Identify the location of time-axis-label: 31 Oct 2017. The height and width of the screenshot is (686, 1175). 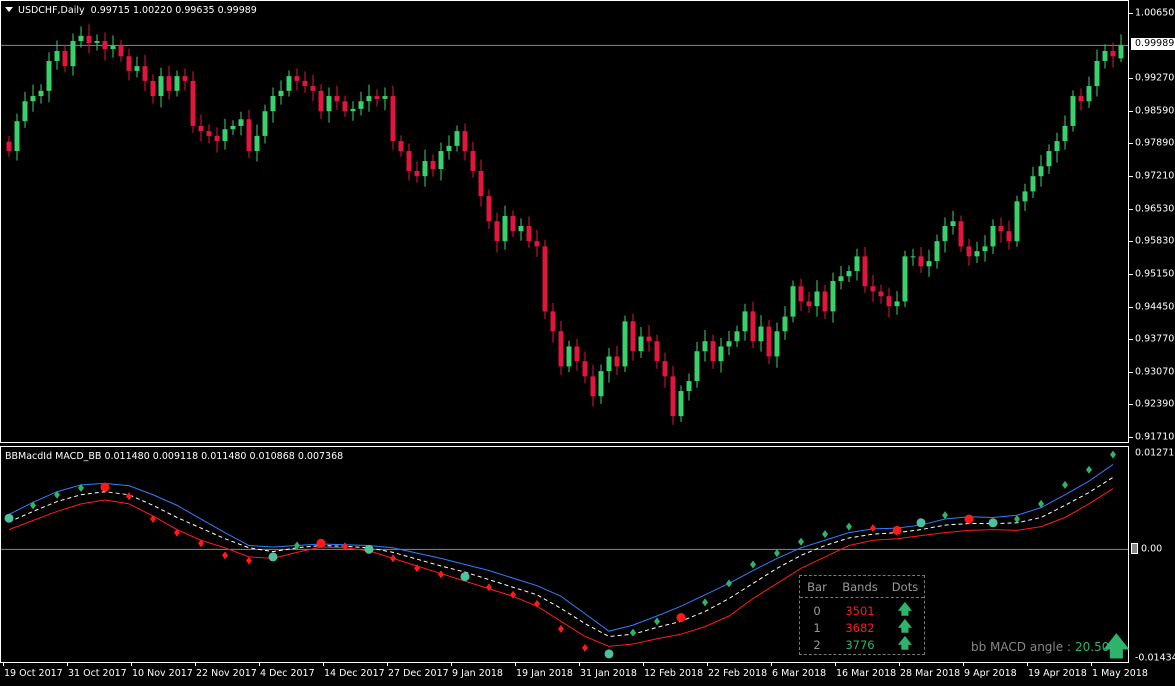
(97, 673).